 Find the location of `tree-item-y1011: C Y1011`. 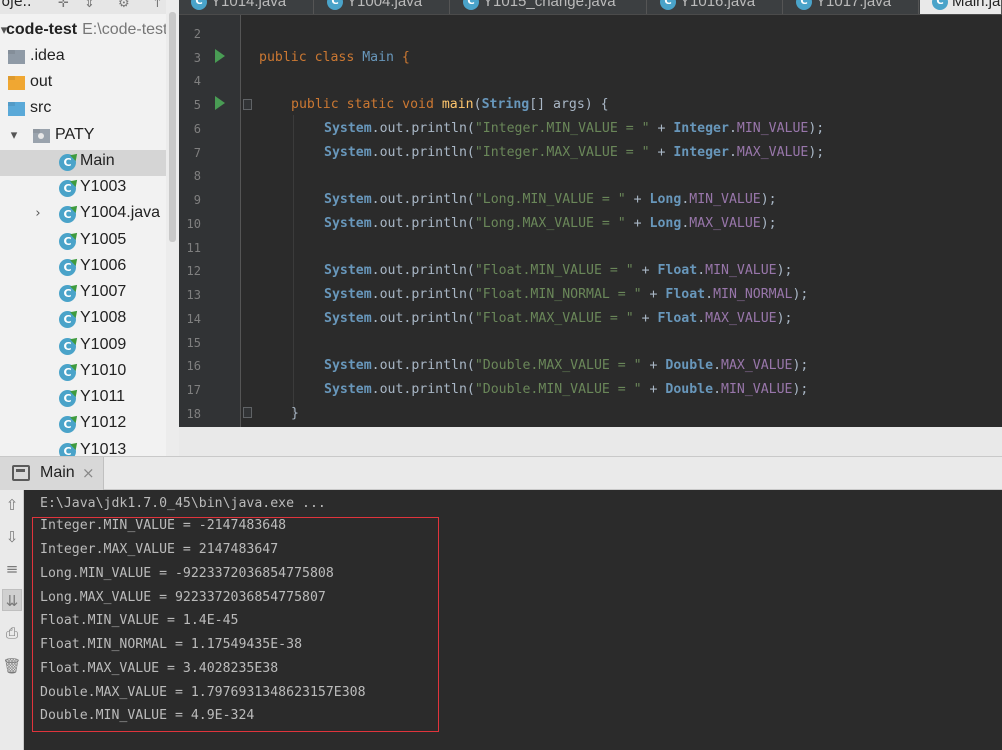

tree-item-y1011: C Y1011 is located at coordinates (83, 399).